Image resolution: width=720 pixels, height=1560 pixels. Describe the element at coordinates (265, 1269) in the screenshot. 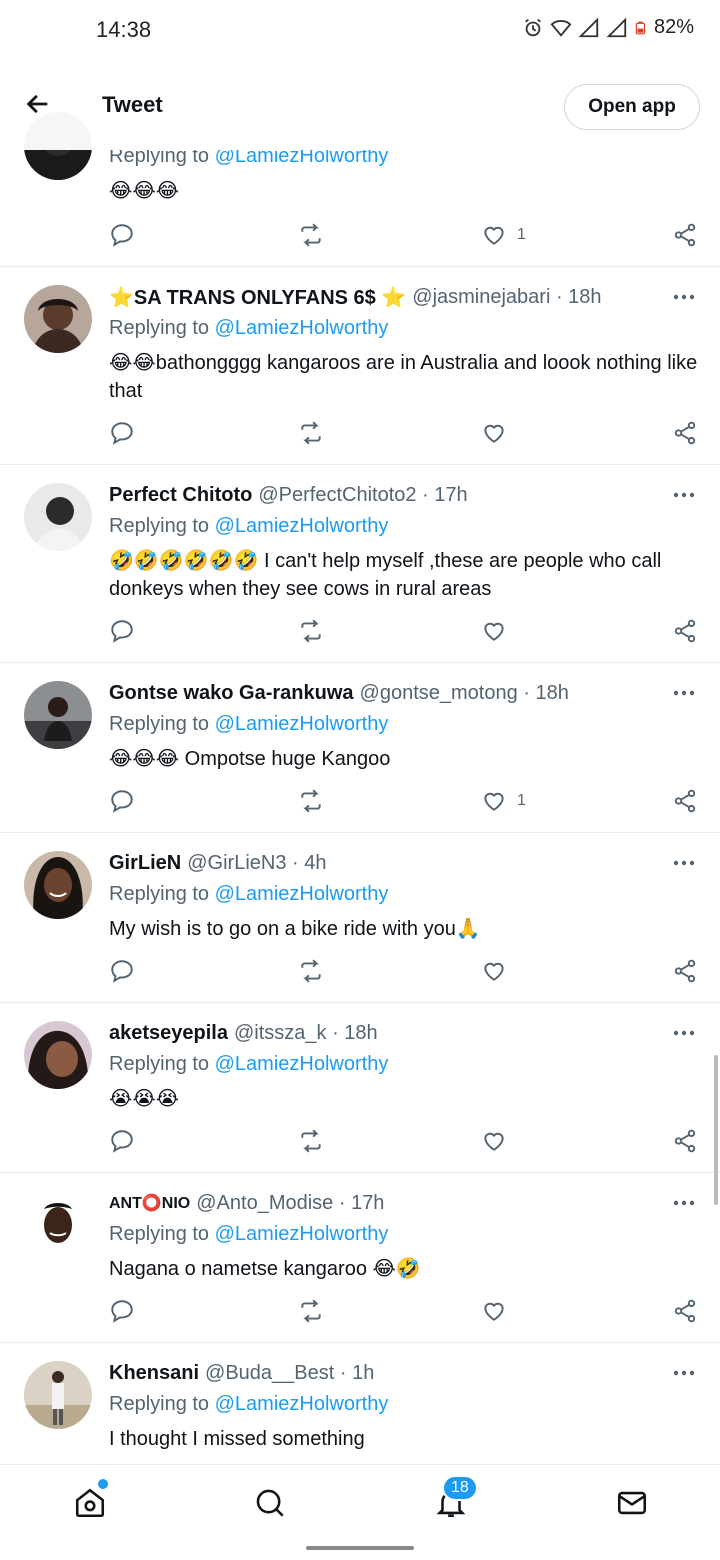

I see `reply-text: Nagana o nametse kangaroo 😂🤣` at that location.